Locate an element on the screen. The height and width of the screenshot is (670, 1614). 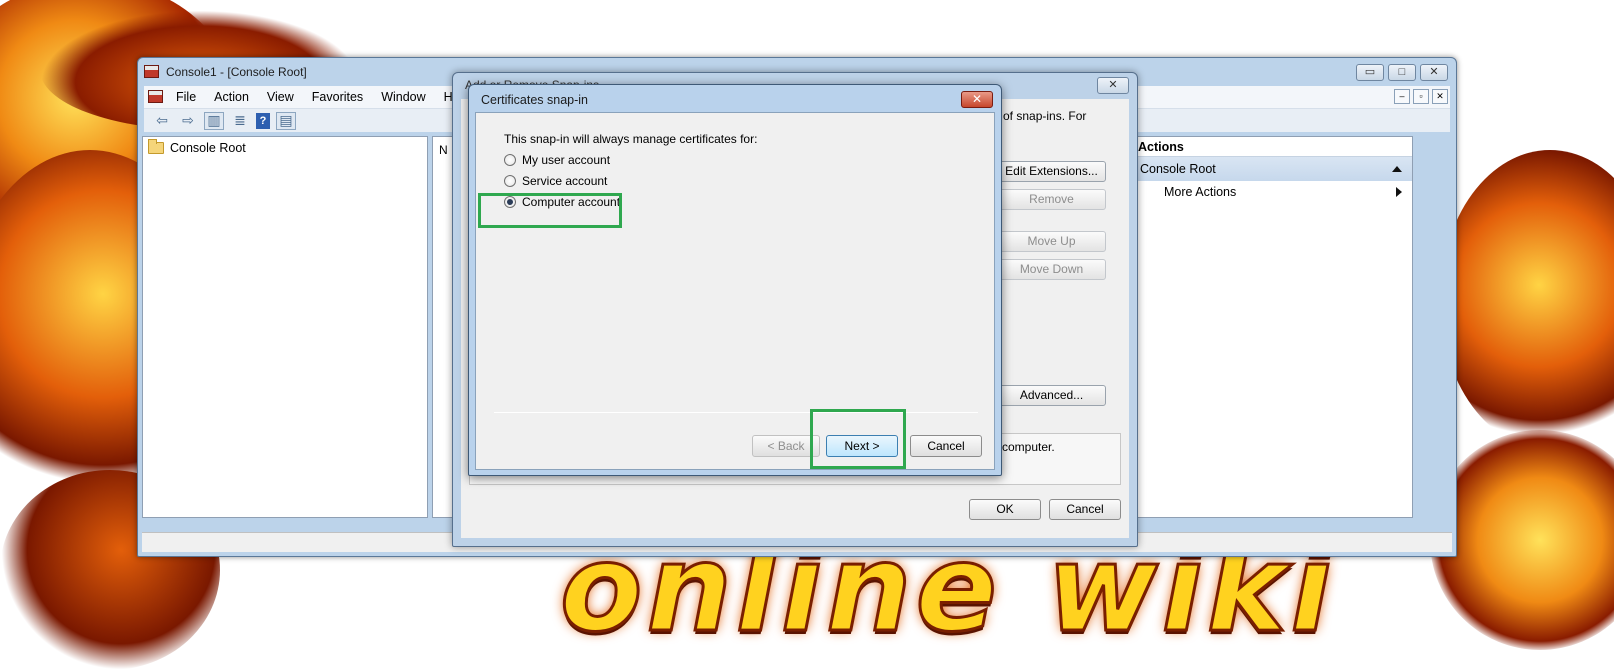
actions-section-console-root: Console Root is located at coordinates (1272, 169).